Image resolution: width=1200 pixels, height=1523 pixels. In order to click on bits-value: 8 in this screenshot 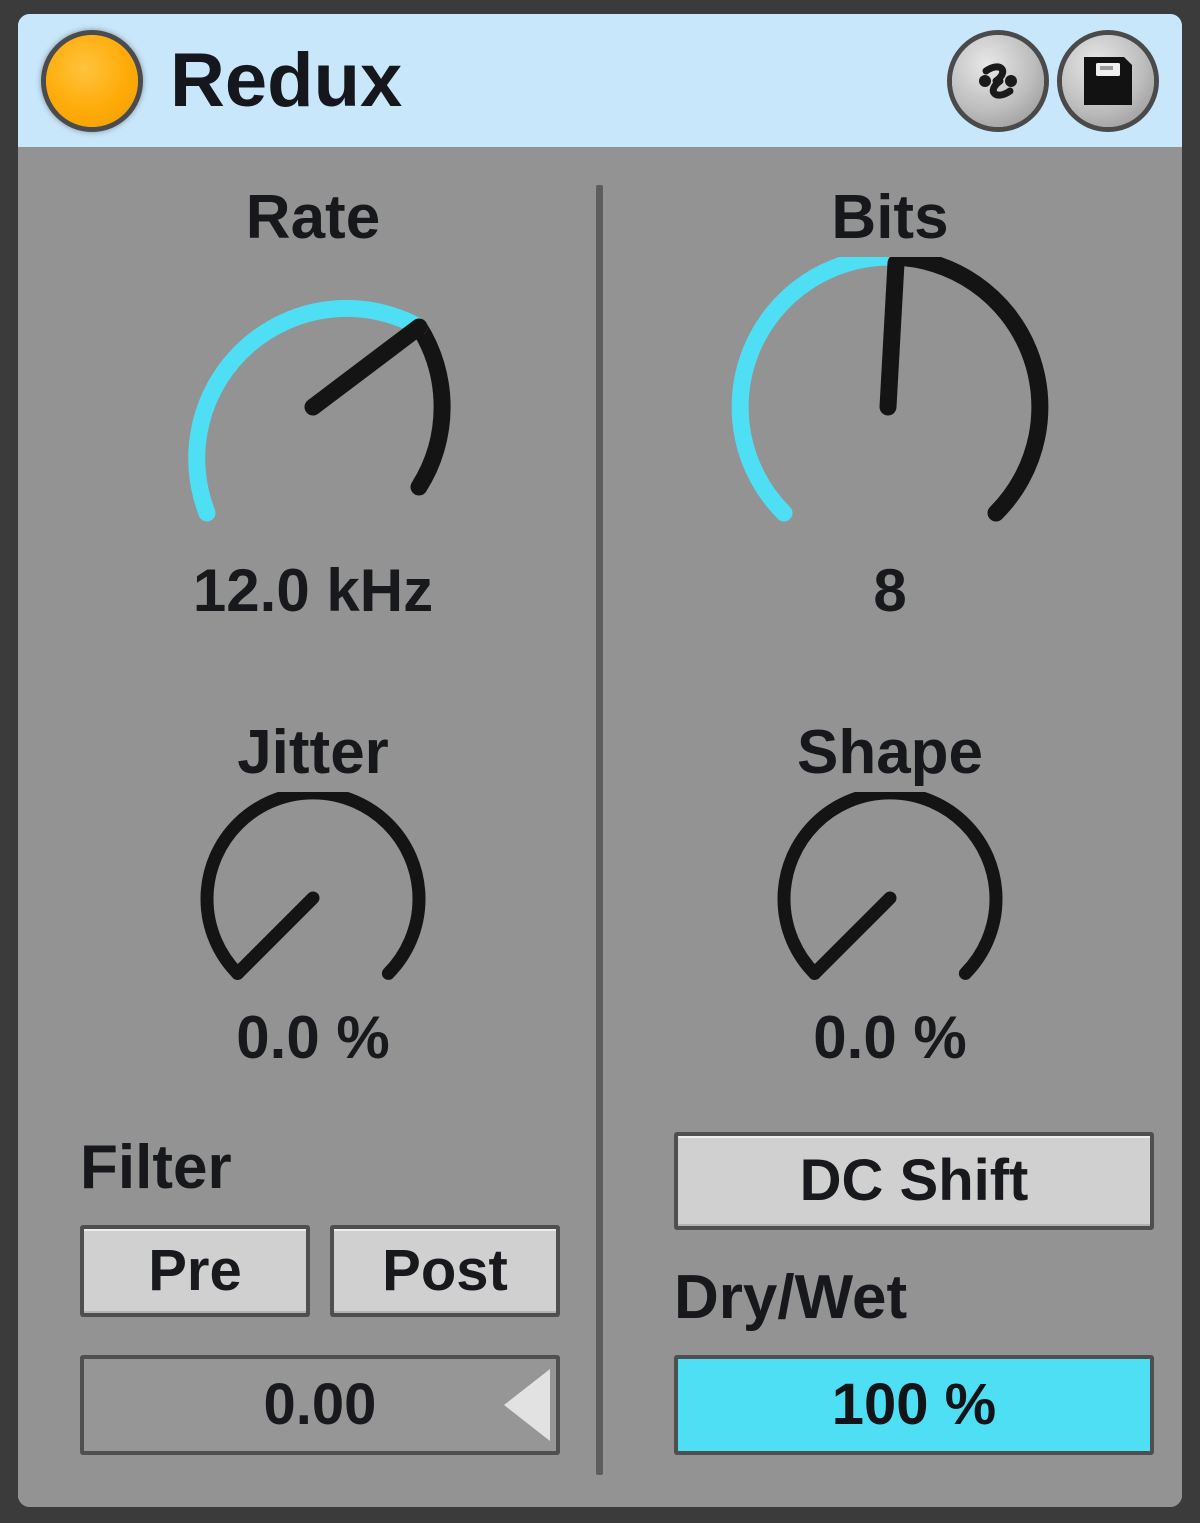, I will do `click(890, 591)`.